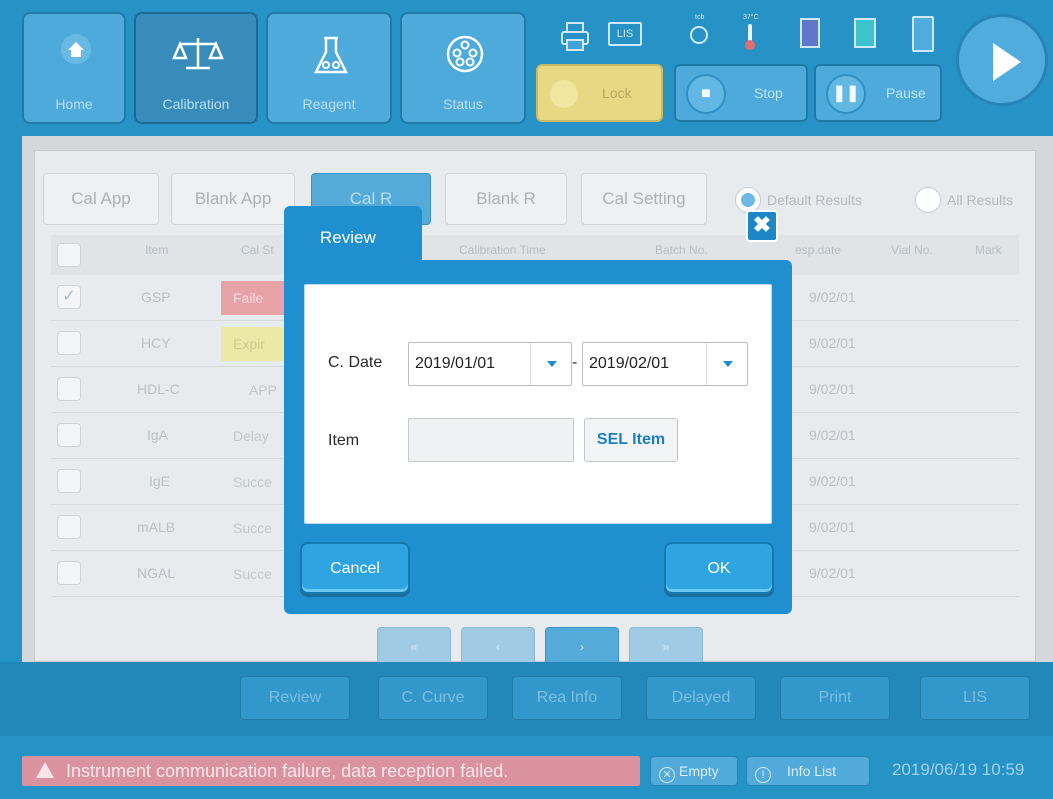 The image size is (1053, 799). Describe the element at coordinates (455, 363) in the screenshot. I see `date-from-value: 2019/01/01` at that location.